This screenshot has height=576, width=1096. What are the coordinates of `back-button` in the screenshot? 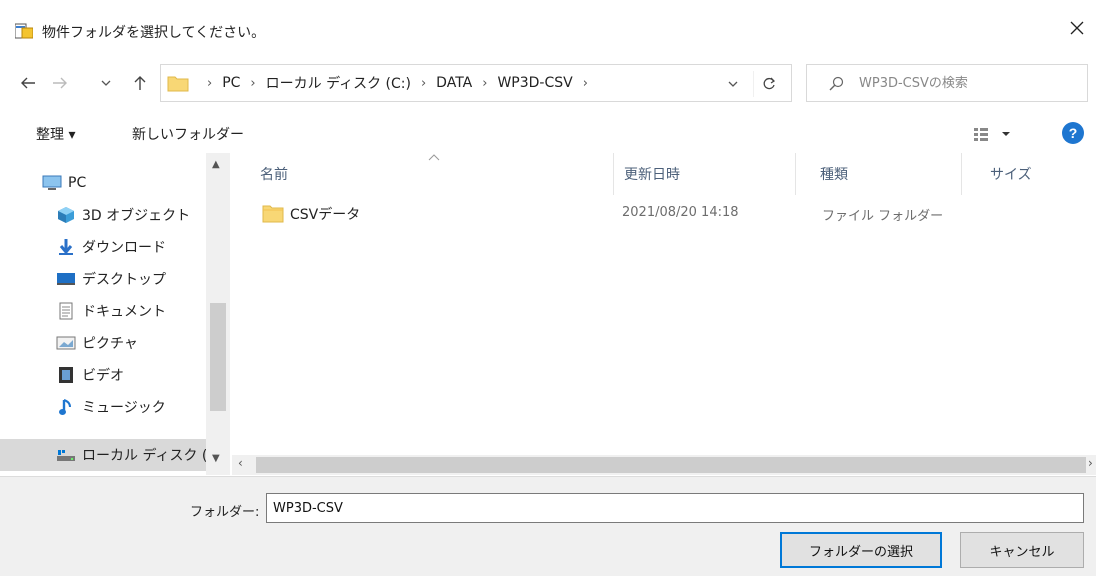 It's located at (28, 83).